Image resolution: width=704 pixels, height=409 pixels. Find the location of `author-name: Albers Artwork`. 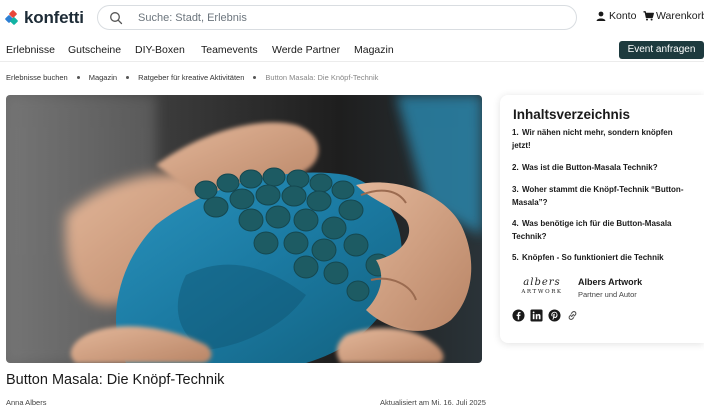

author-name: Albers Artwork is located at coordinates (610, 282).